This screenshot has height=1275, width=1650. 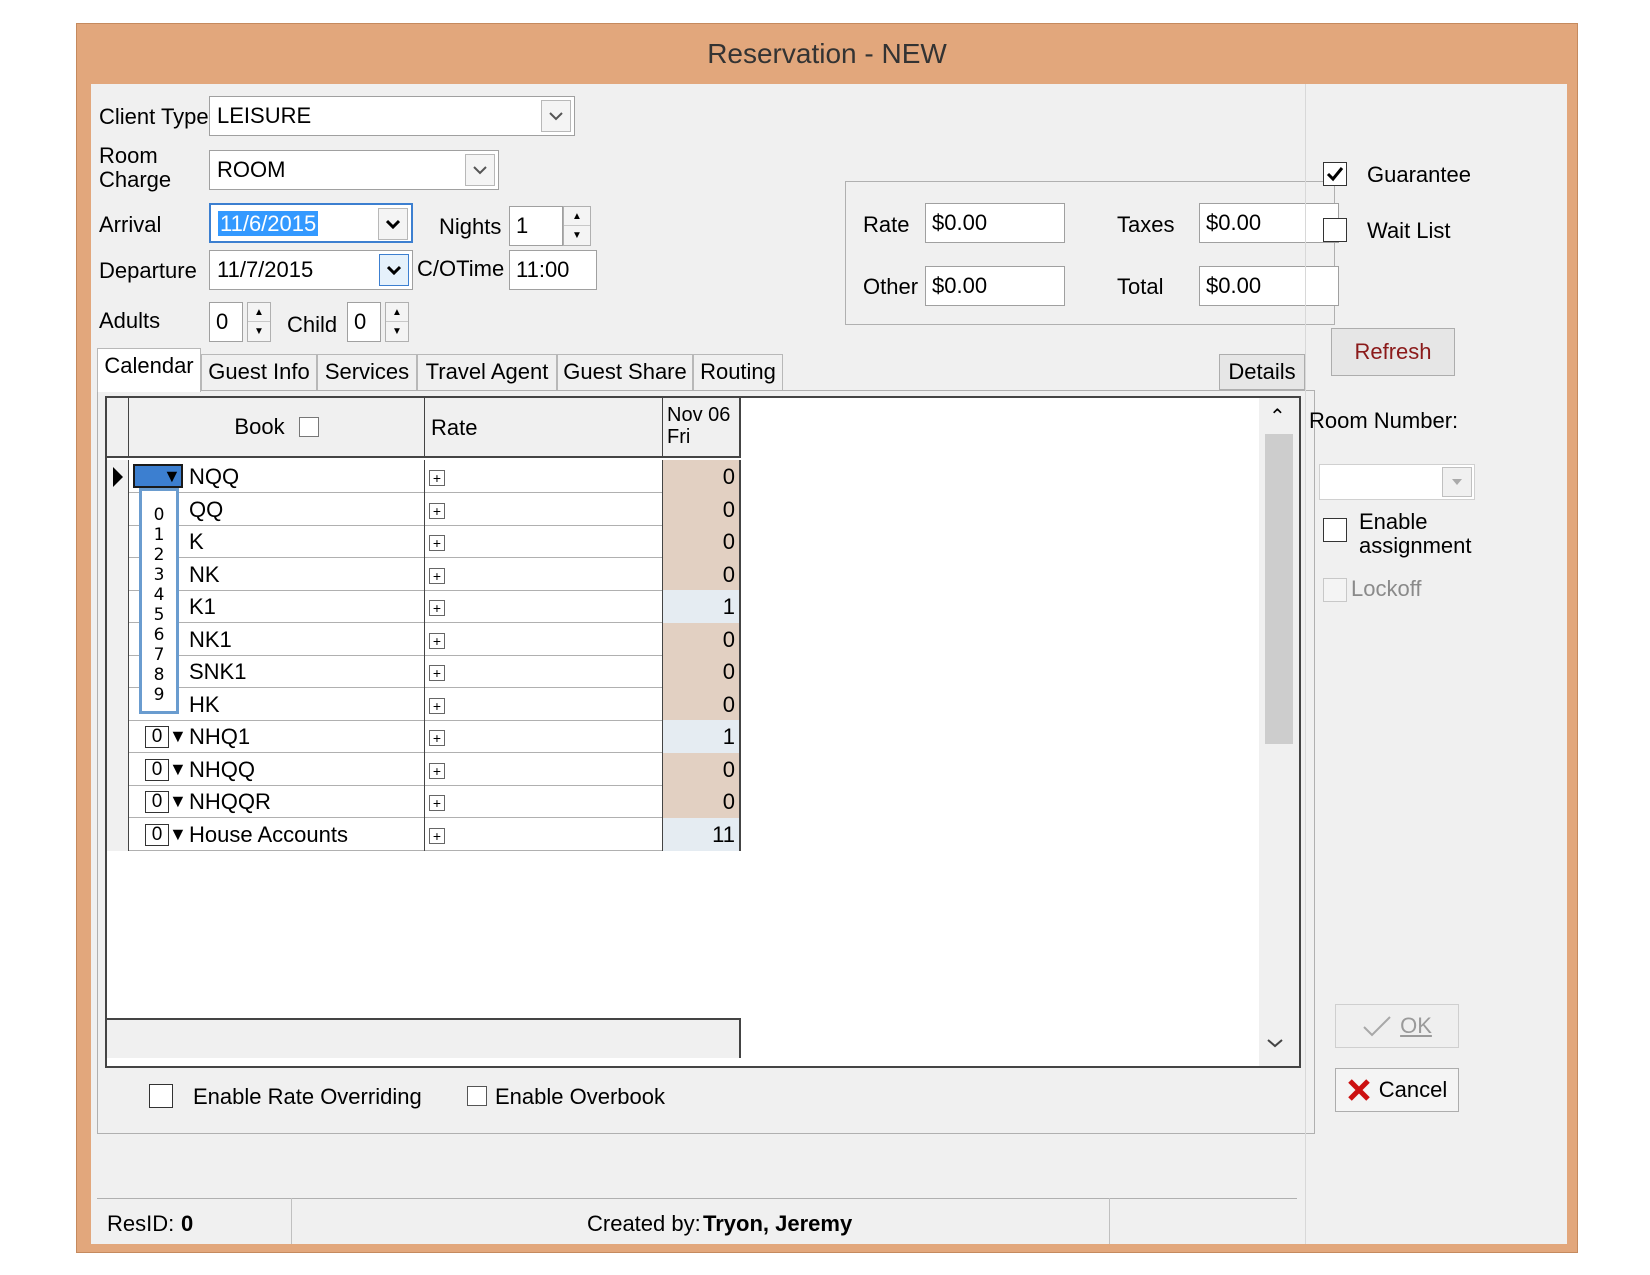 What do you see at coordinates (424, 541) in the screenshot?
I see `table-row: K +0` at bounding box center [424, 541].